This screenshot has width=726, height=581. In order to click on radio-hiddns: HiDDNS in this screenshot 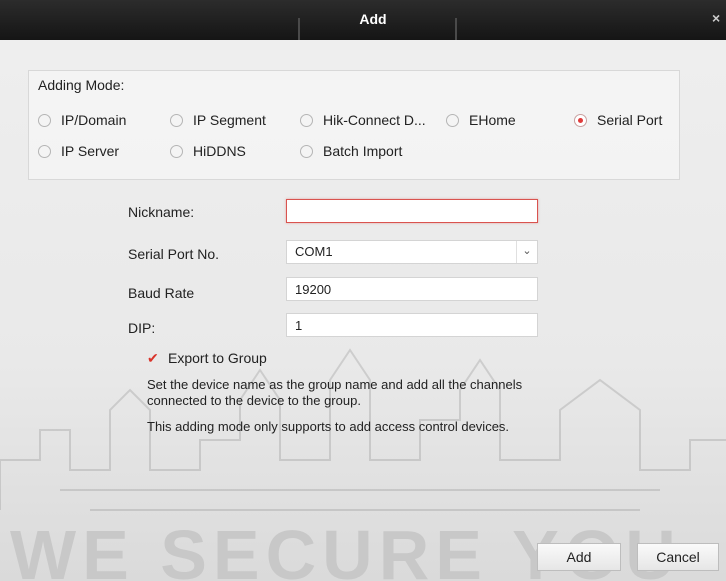, I will do `click(208, 151)`.